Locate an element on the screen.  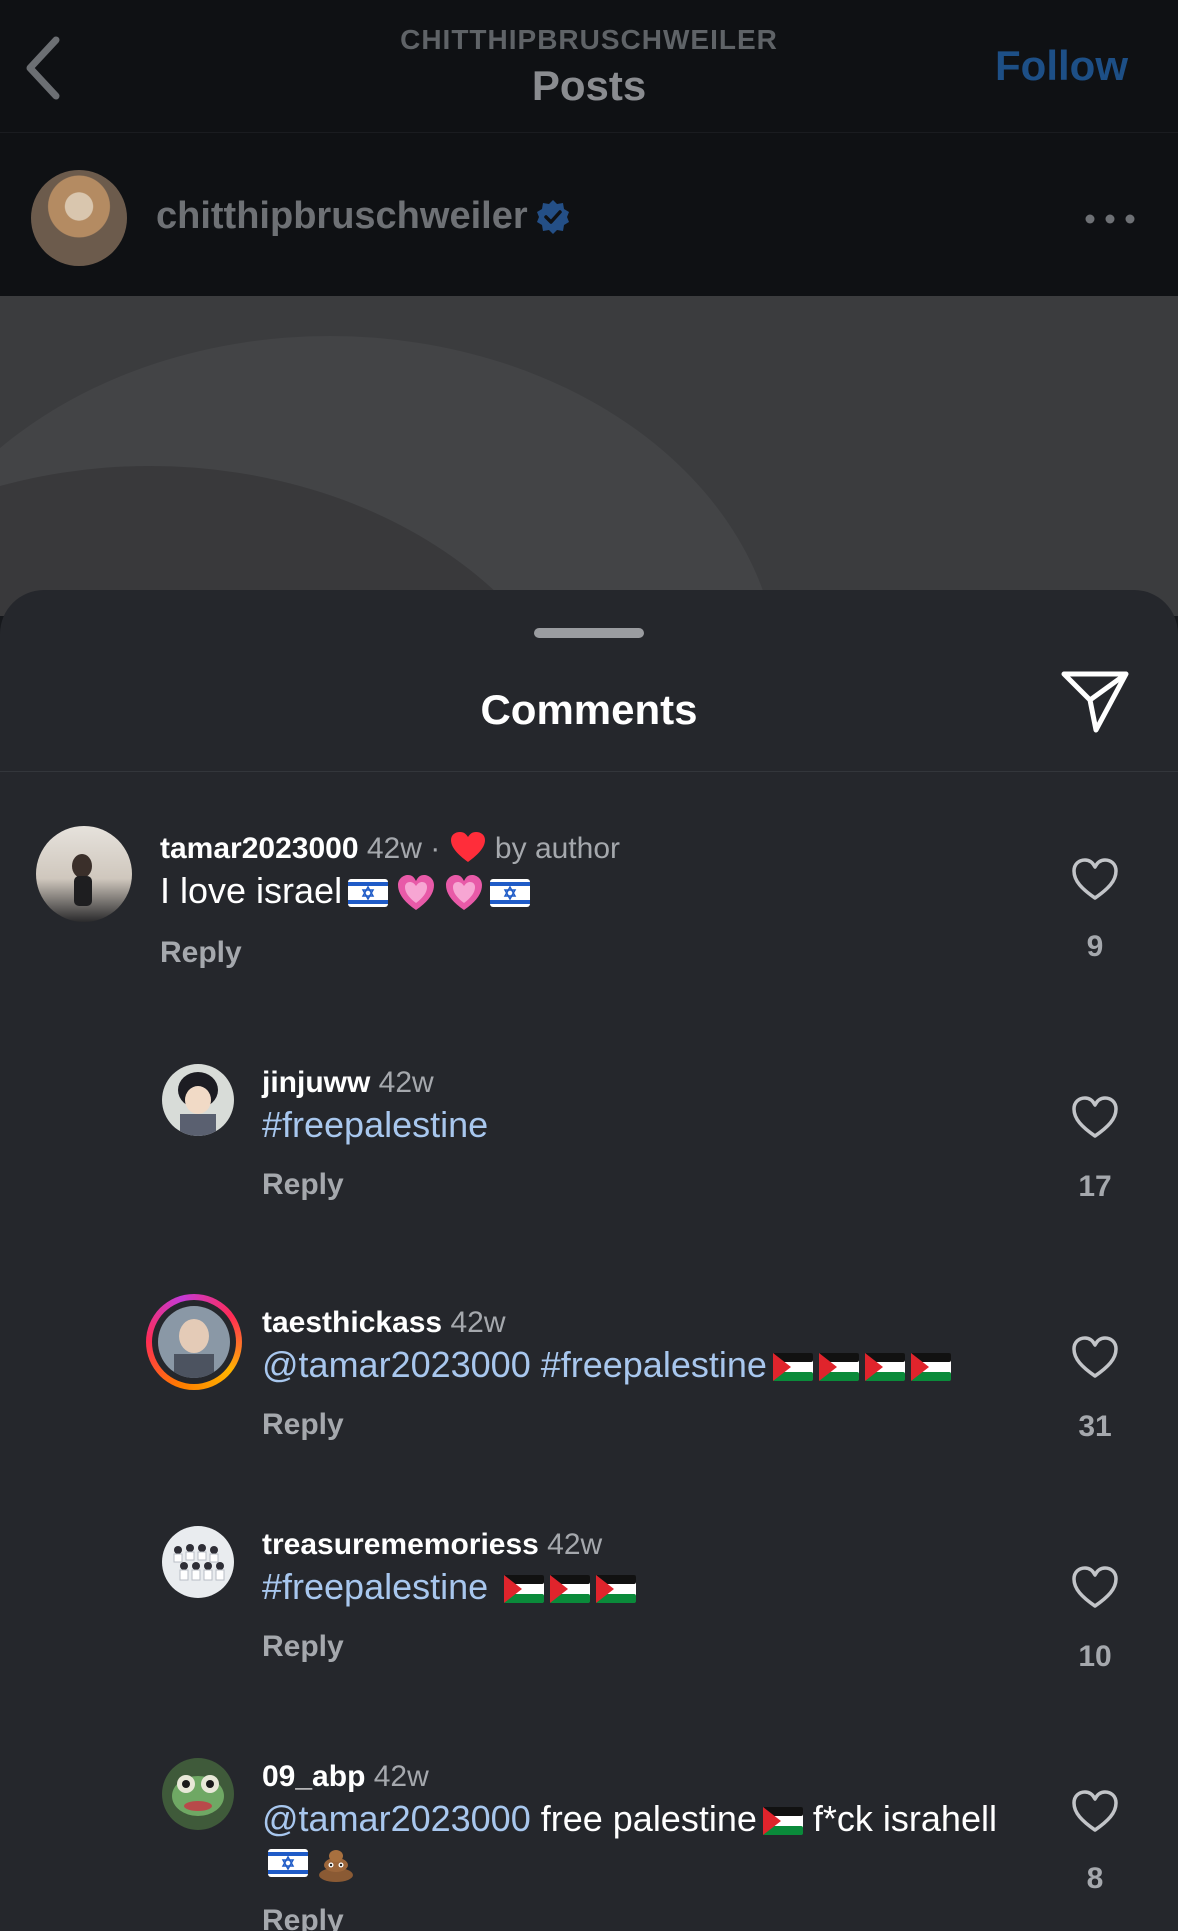
heart-filled-icon is located at coordinates (467, 847).